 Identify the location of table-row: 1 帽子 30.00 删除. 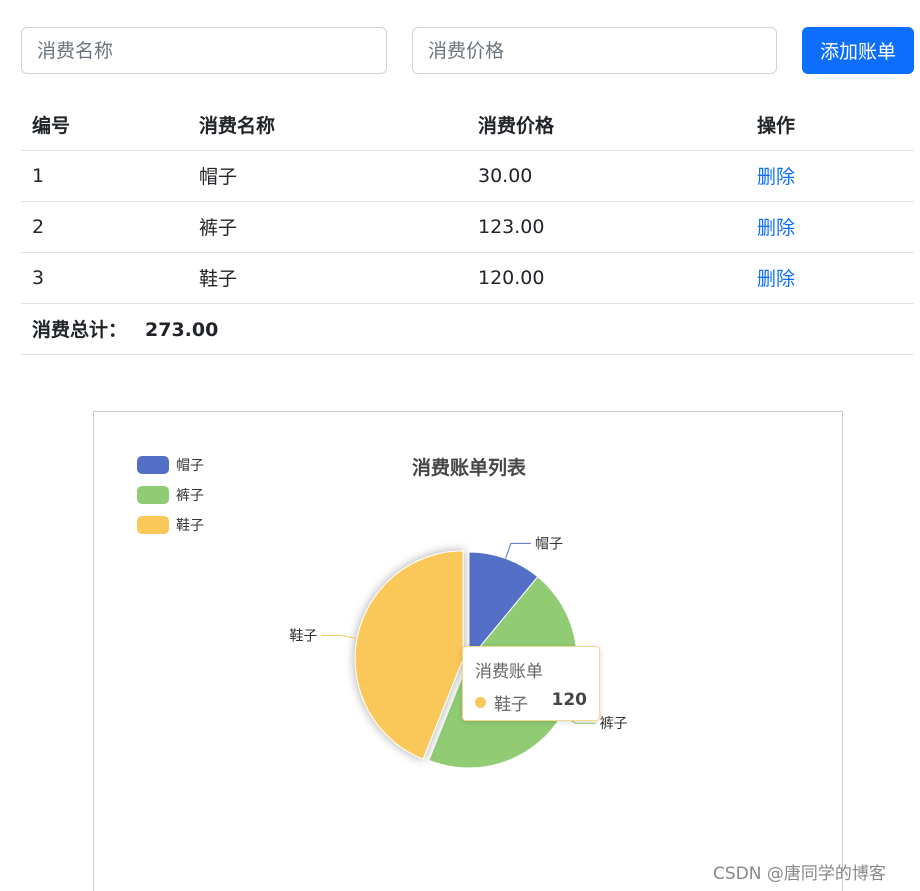
(467, 176).